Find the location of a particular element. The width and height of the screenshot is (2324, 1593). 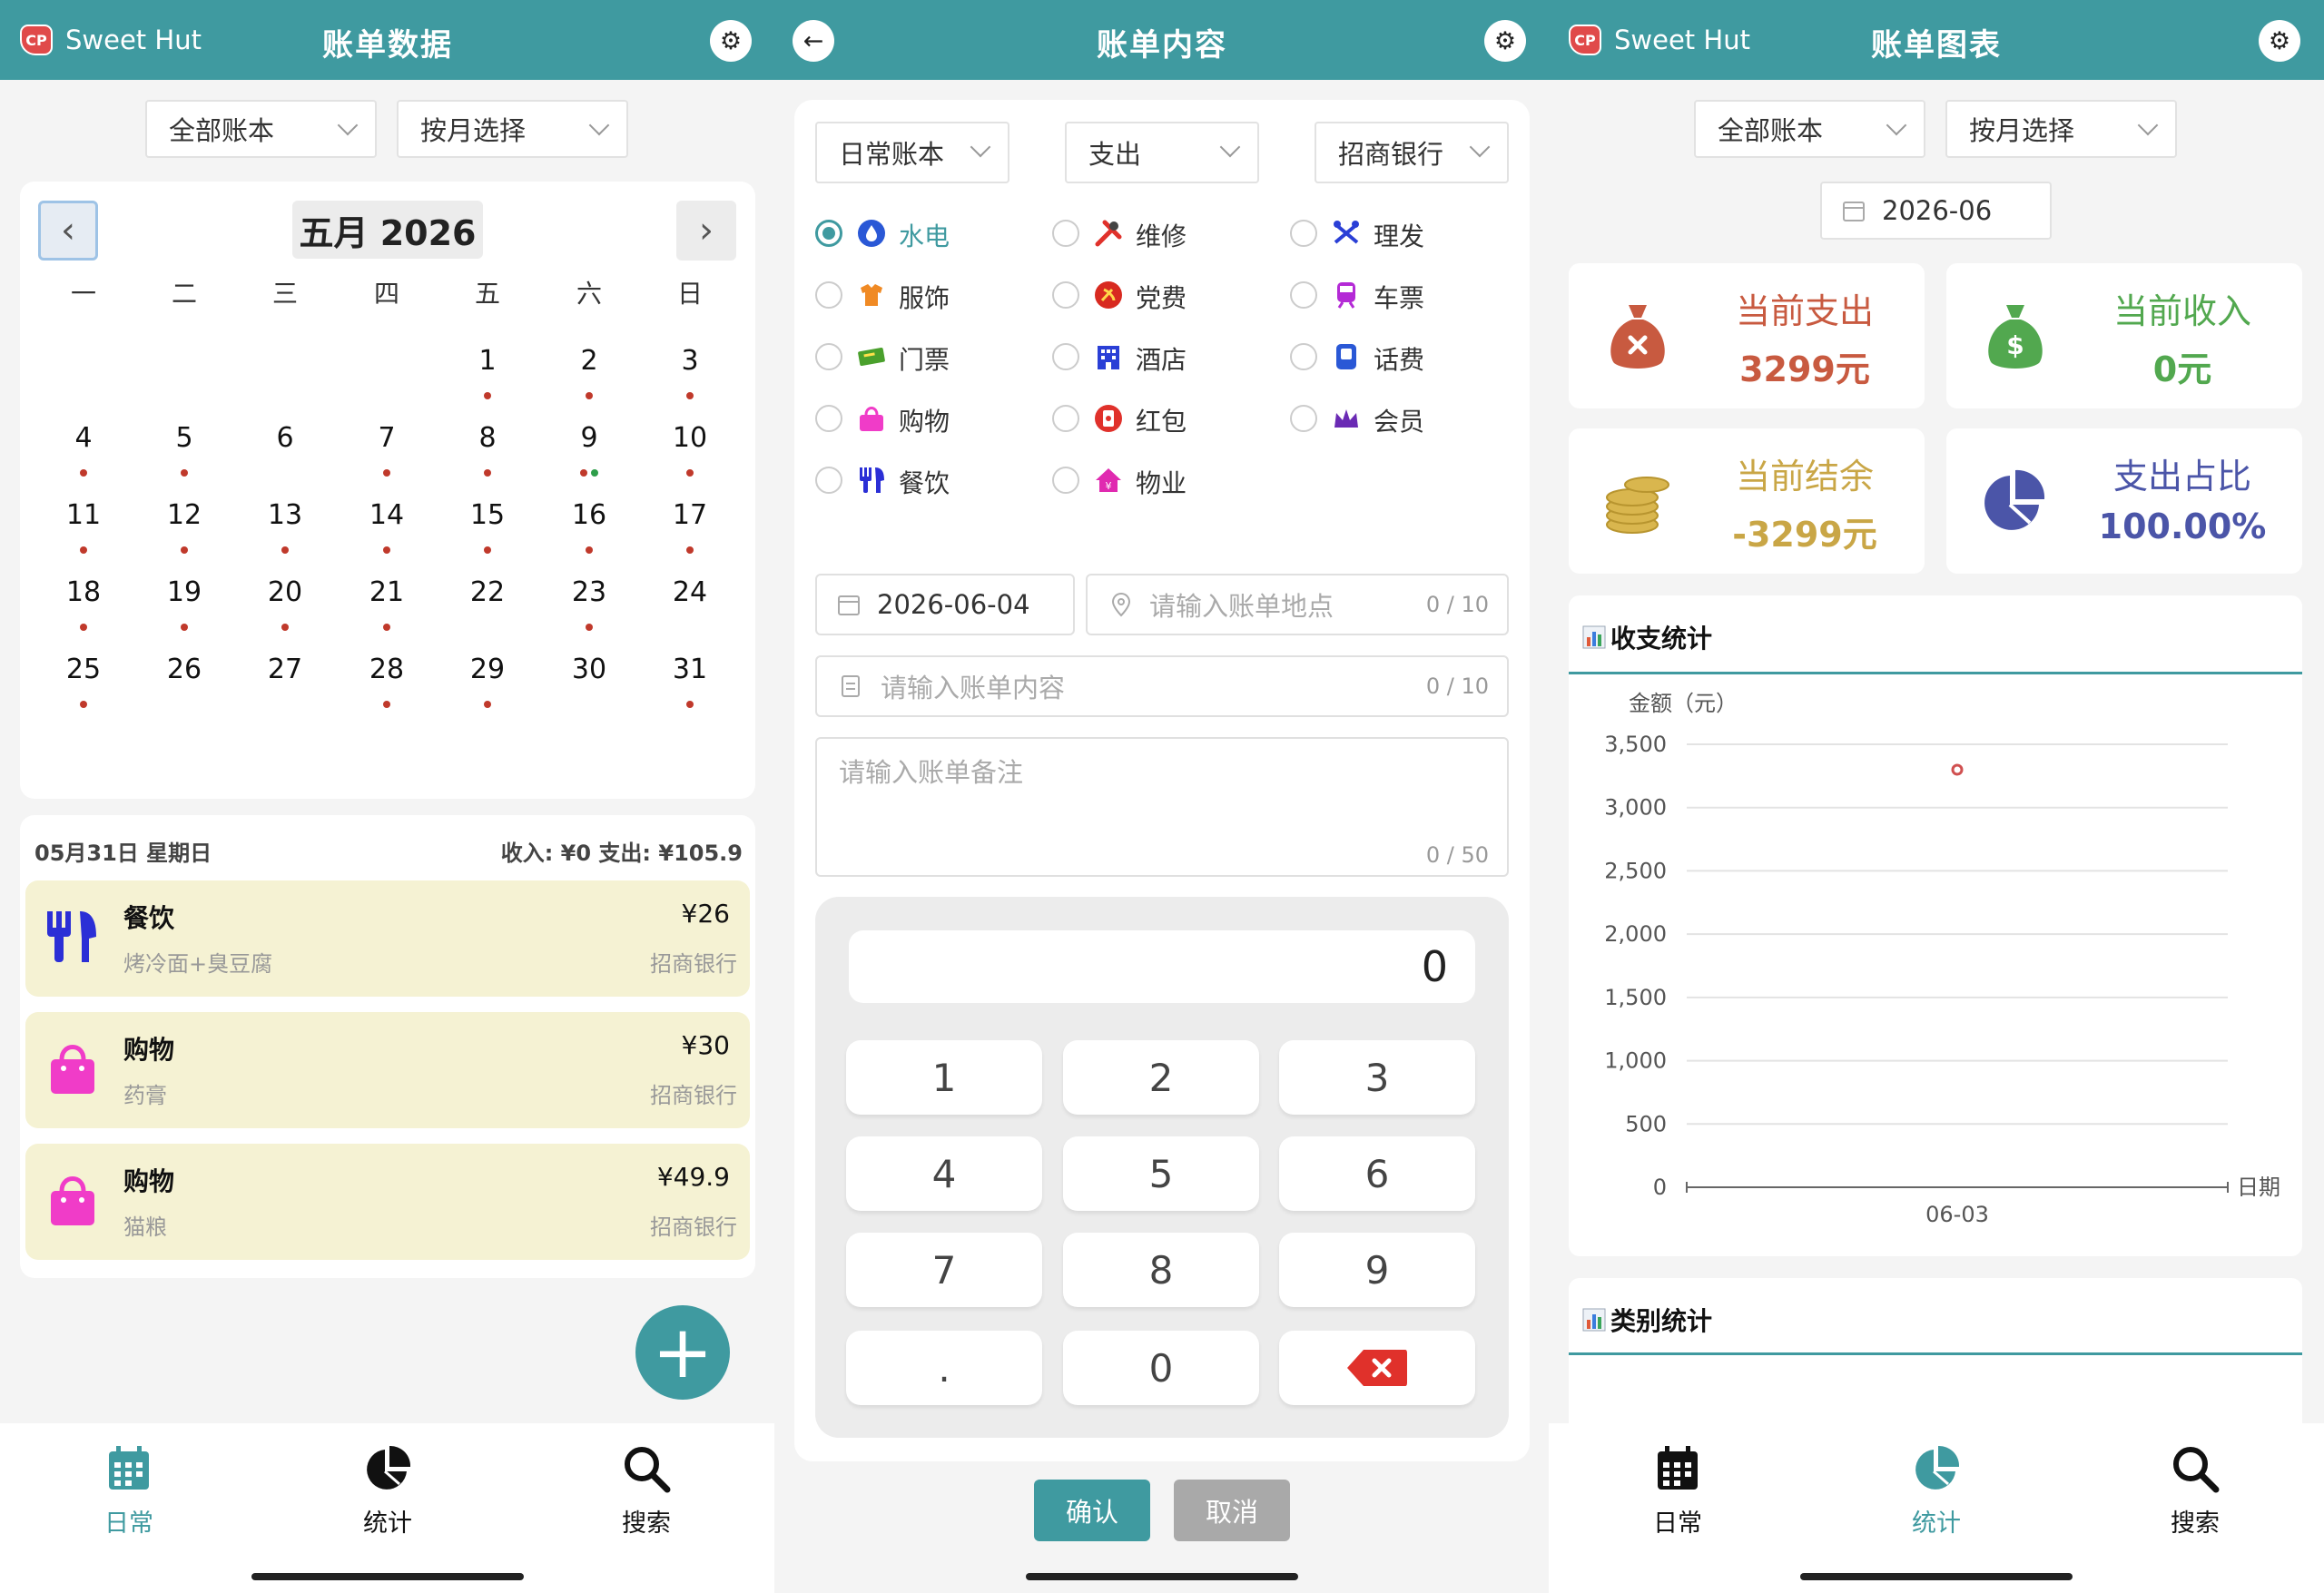

calendar-day: 10 is located at coordinates (690, 438).